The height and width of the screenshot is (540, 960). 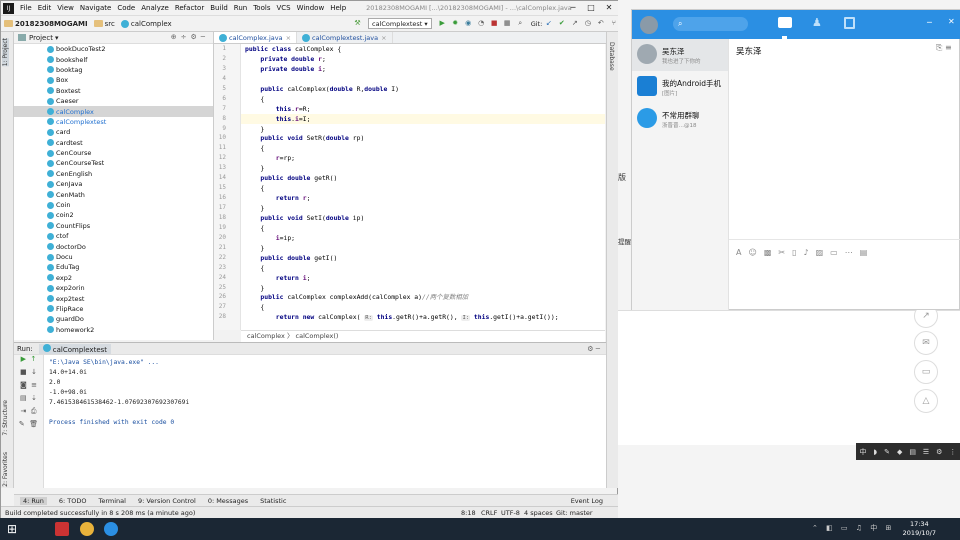 What do you see at coordinates (520, 23) in the screenshot?
I see `search-everywhere-icon: ⌕` at bounding box center [520, 23].